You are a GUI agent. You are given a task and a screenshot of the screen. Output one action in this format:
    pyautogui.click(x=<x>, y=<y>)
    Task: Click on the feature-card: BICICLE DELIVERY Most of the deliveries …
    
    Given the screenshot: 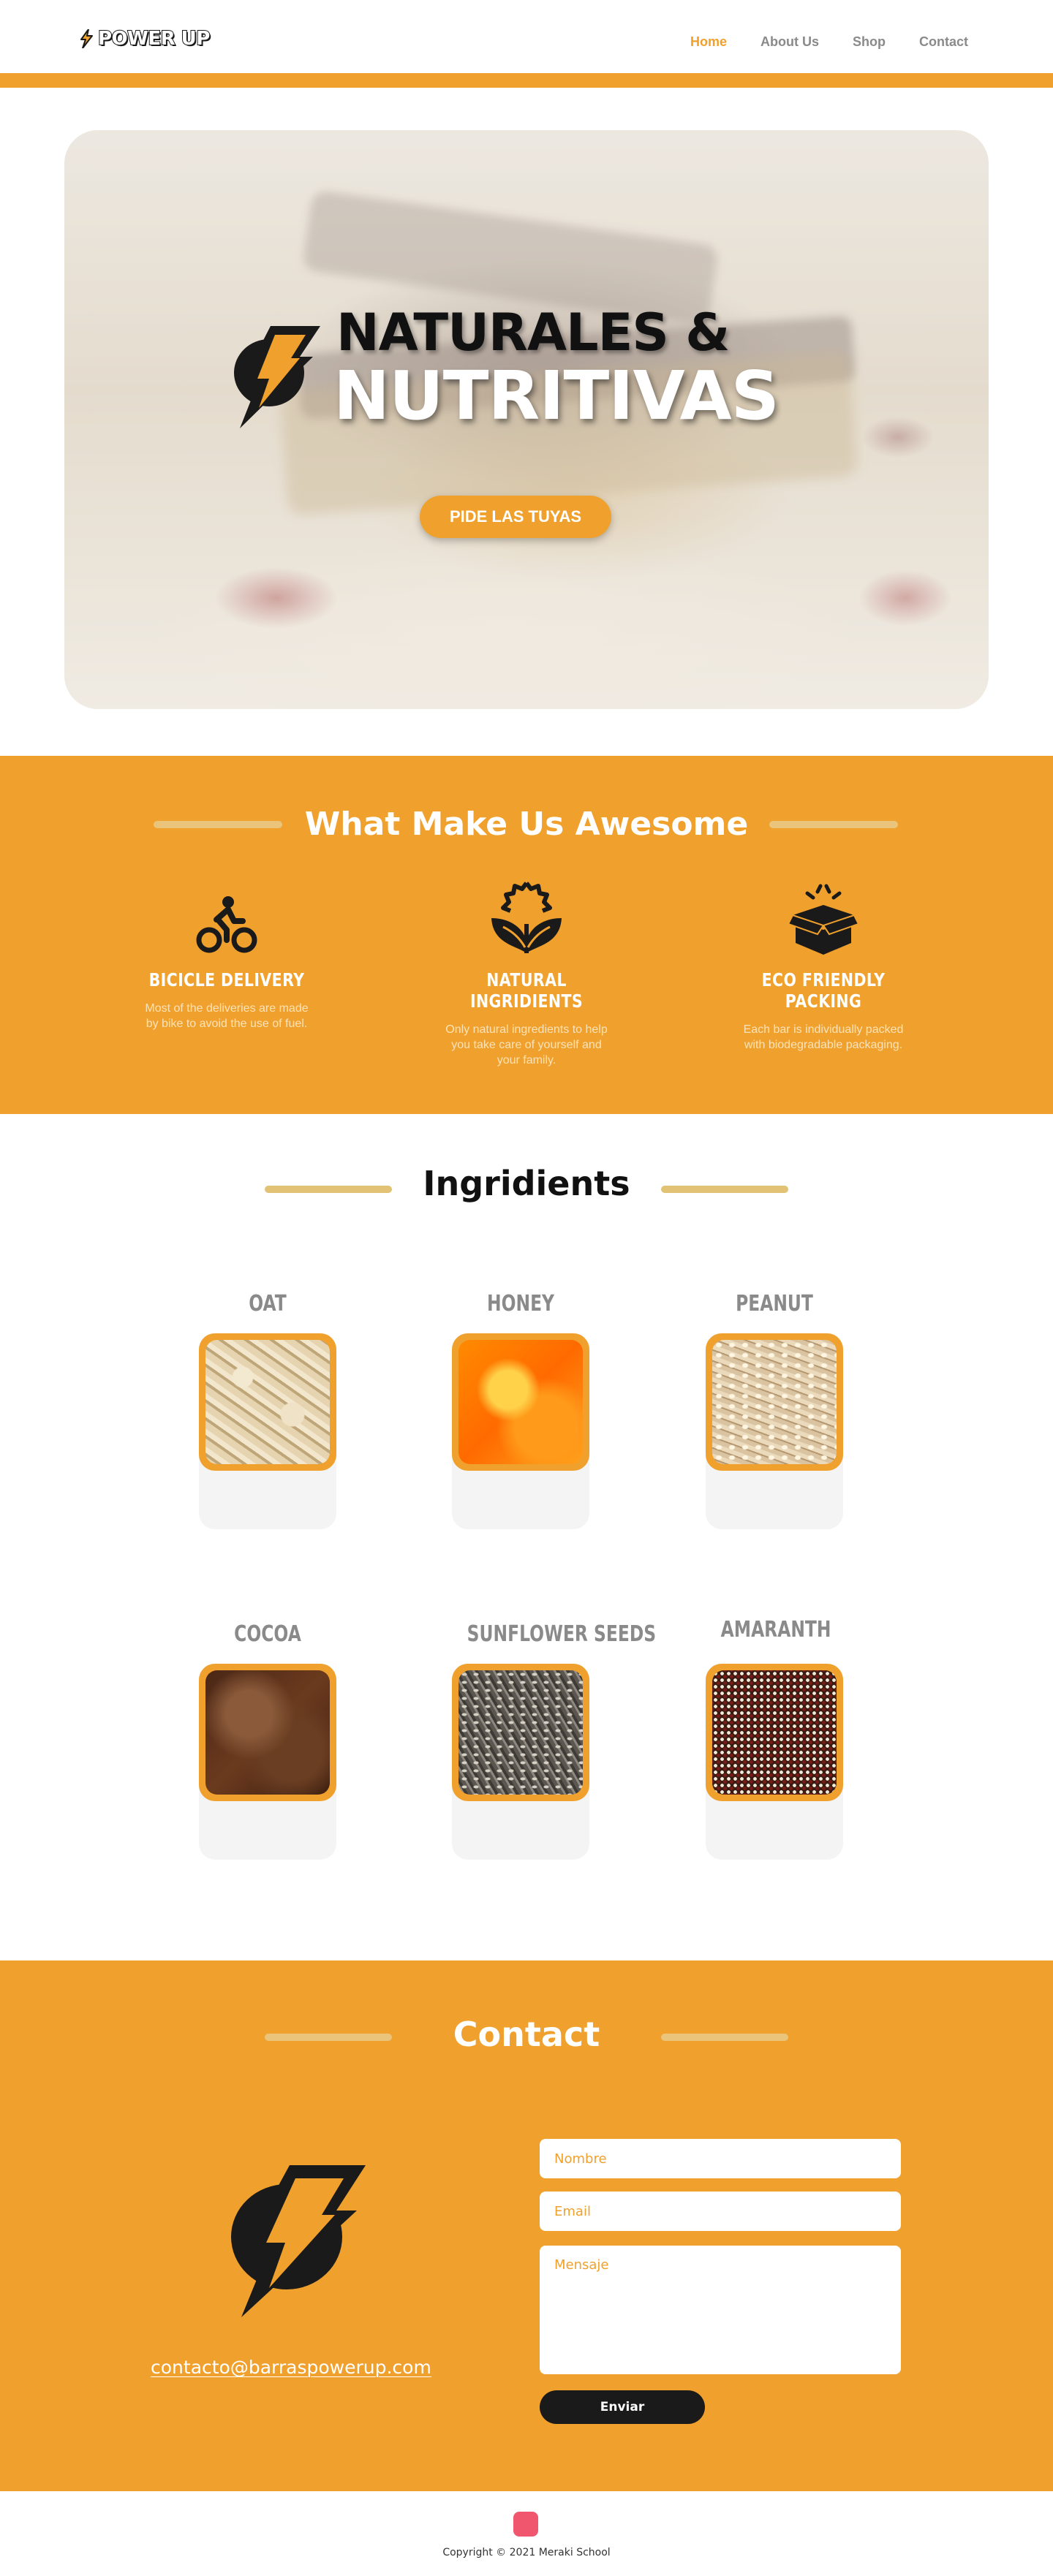 What is the action you would take?
    pyautogui.click(x=226, y=954)
    